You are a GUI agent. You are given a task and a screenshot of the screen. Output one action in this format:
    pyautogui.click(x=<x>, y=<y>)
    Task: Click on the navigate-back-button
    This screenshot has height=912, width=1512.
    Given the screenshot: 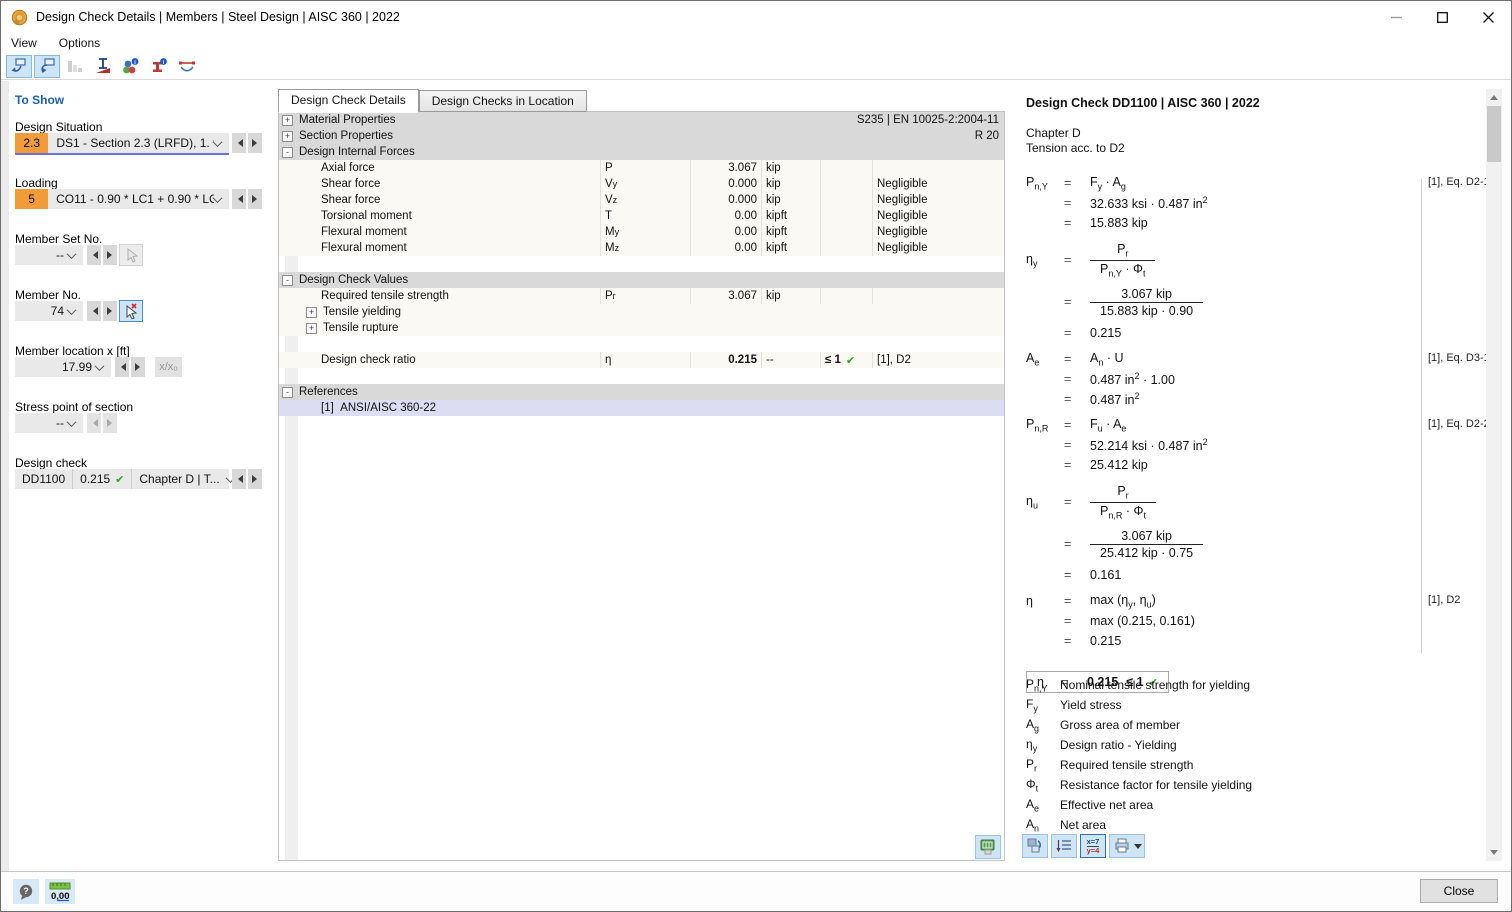 What is the action you would take?
    pyautogui.click(x=19, y=66)
    